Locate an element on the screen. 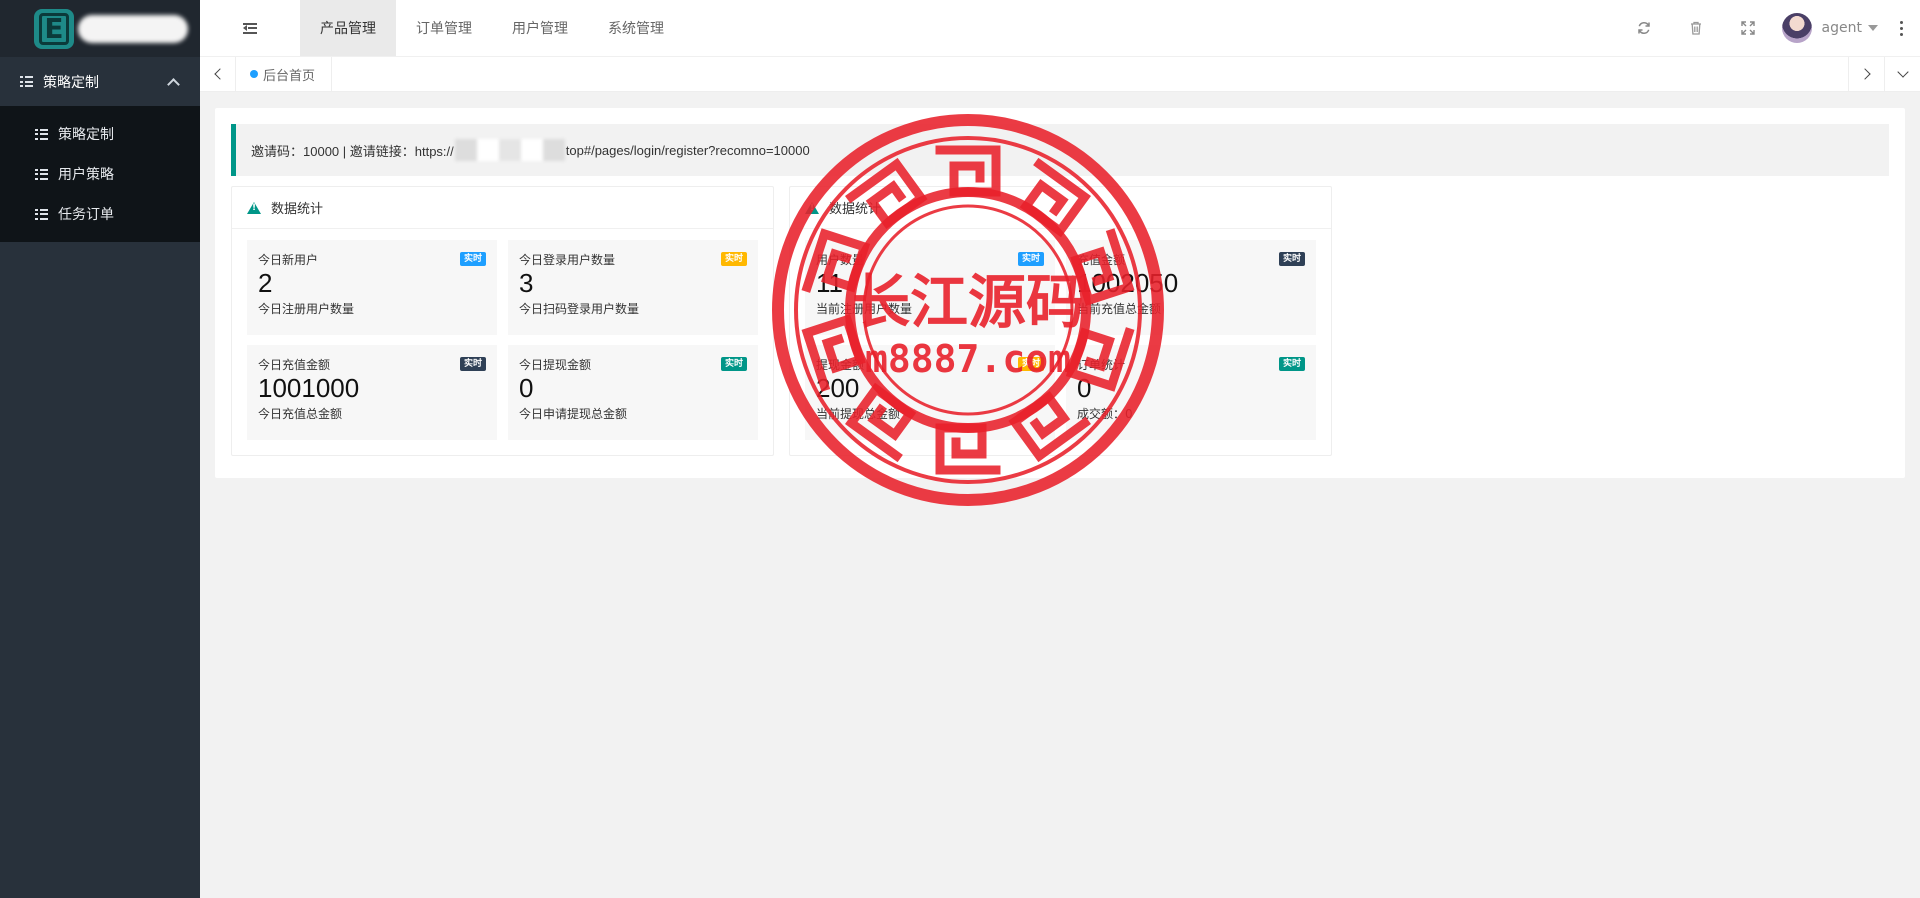  refresh-icon is located at coordinates (1643, 28).